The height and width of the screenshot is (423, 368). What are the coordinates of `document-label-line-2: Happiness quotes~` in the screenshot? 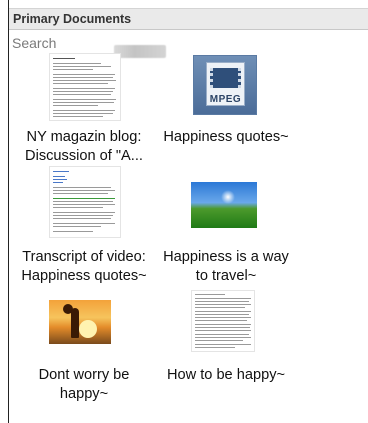 It's located at (84, 276).